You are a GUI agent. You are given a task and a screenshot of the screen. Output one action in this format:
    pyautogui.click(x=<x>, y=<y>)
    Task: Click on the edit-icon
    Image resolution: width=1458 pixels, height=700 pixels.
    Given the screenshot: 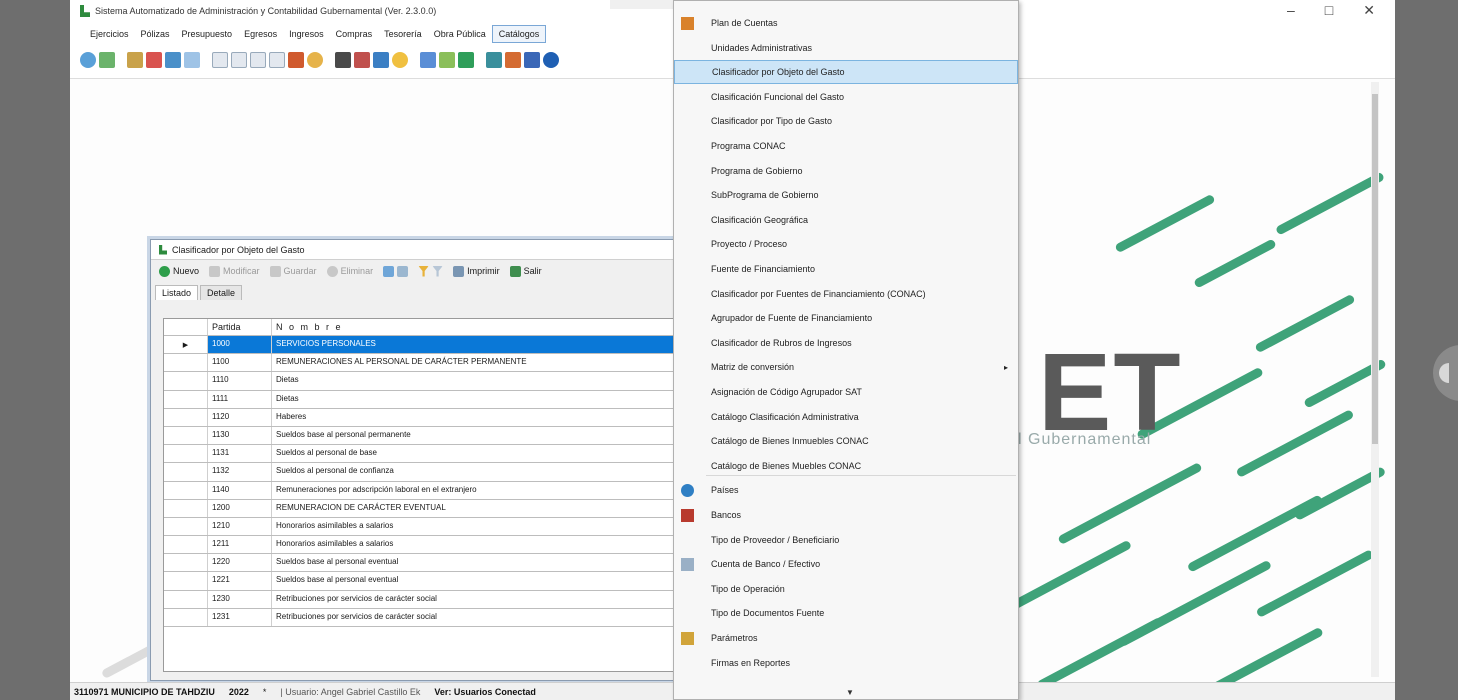 What is the action you would take?
    pyautogui.click(x=154, y=60)
    